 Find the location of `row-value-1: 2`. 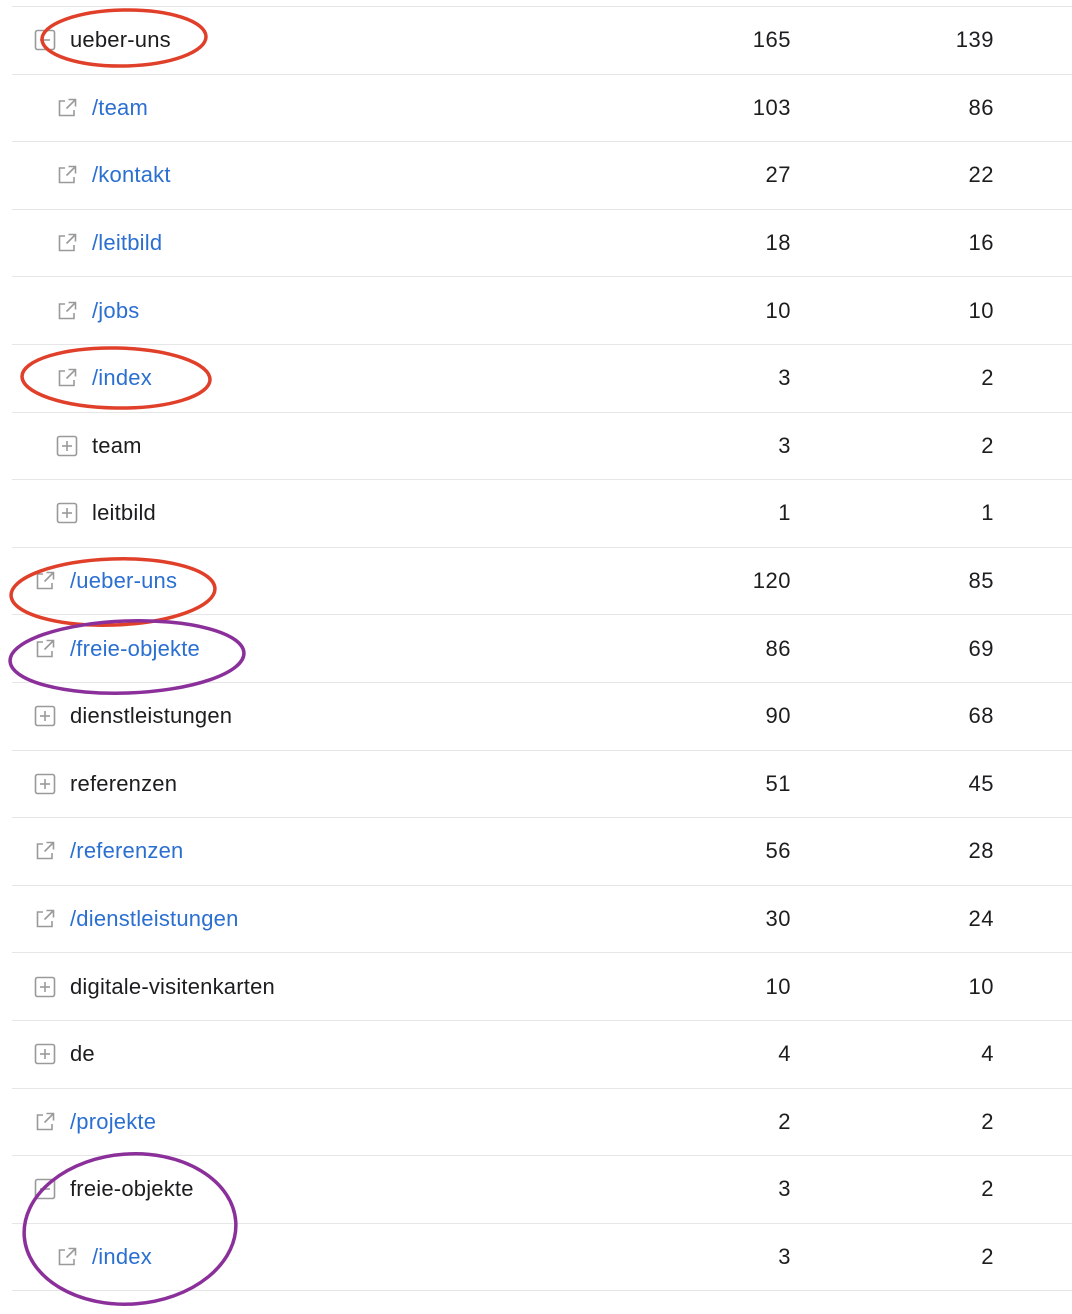

row-value-1: 2 is located at coordinates (784, 1121).